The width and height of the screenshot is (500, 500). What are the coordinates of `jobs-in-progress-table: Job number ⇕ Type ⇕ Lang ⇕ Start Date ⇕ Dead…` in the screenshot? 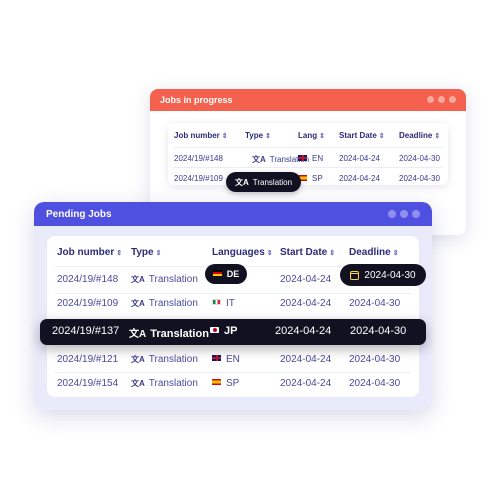 It's located at (308, 154).